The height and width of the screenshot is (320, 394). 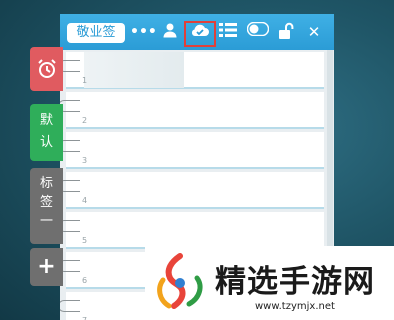 What do you see at coordinates (96, 33) in the screenshot?
I see `brand-logo-button: 敬业签` at bounding box center [96, 33].